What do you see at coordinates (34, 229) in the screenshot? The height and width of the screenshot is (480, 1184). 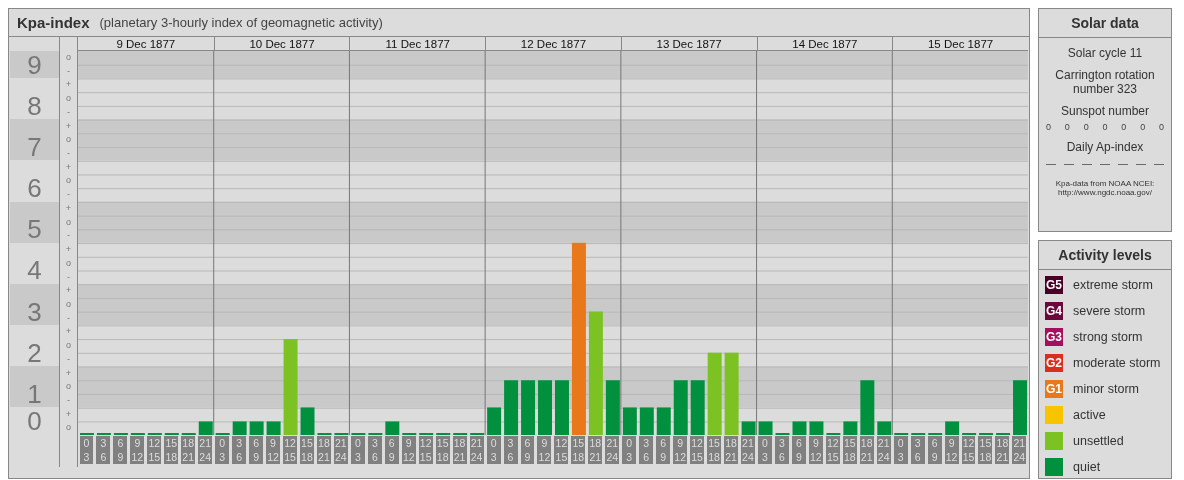 I see `kp-level-label: 5` at bounding box center [34, 229].